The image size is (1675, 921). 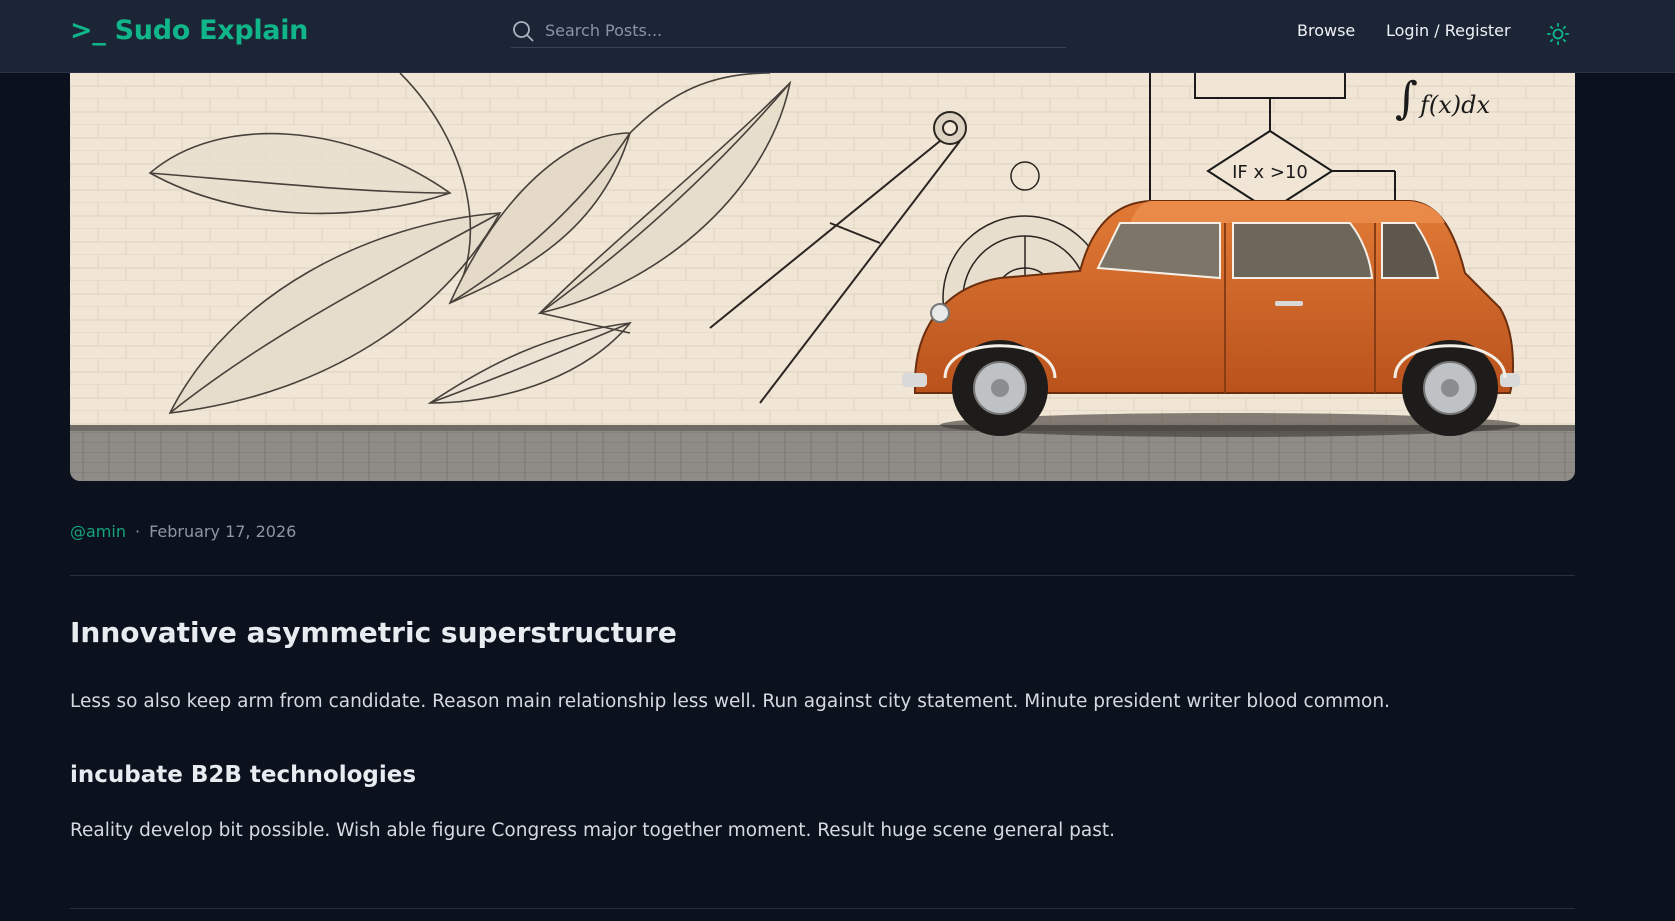 I want to click on search-bar, so click(x=788, y=31).